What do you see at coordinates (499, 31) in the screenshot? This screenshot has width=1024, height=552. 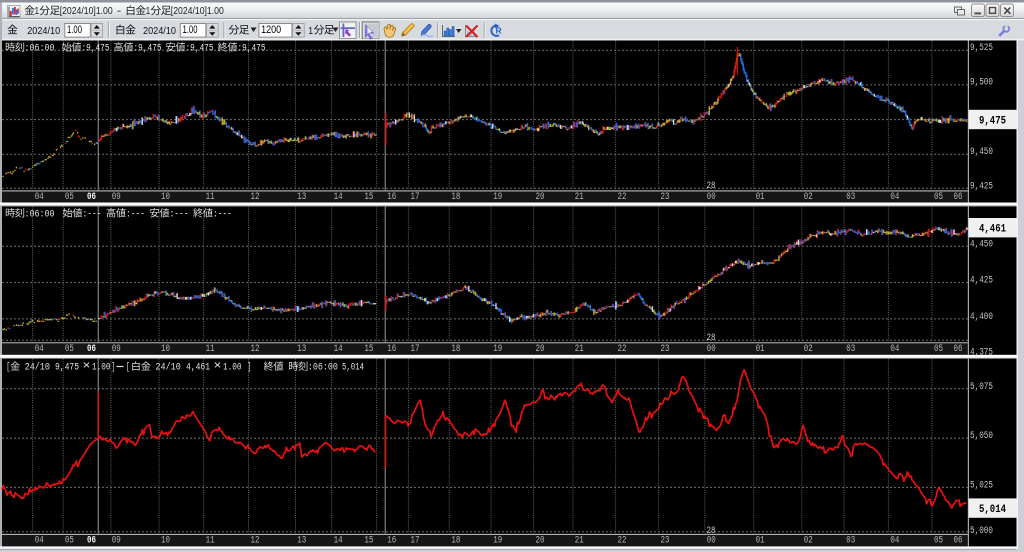 I see `svg-text: R` at bounding box center [499, 31].